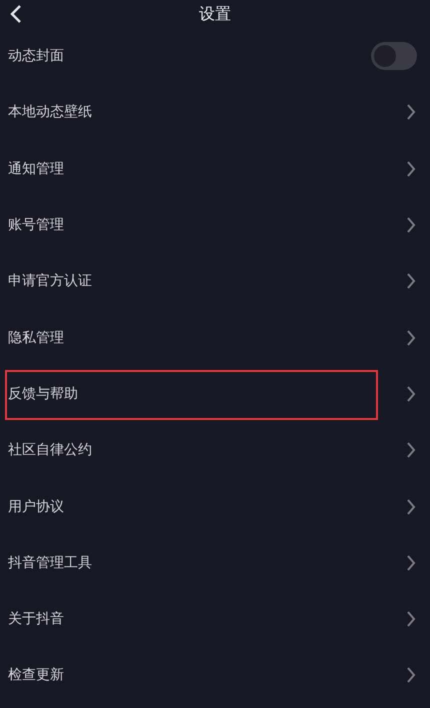 The height and width of the screenshot is (708, 430). What do you see at coordinates (215, 225) in the screenshot?
I see `settings-item: 账号管理` at bounding box center [215, 225].